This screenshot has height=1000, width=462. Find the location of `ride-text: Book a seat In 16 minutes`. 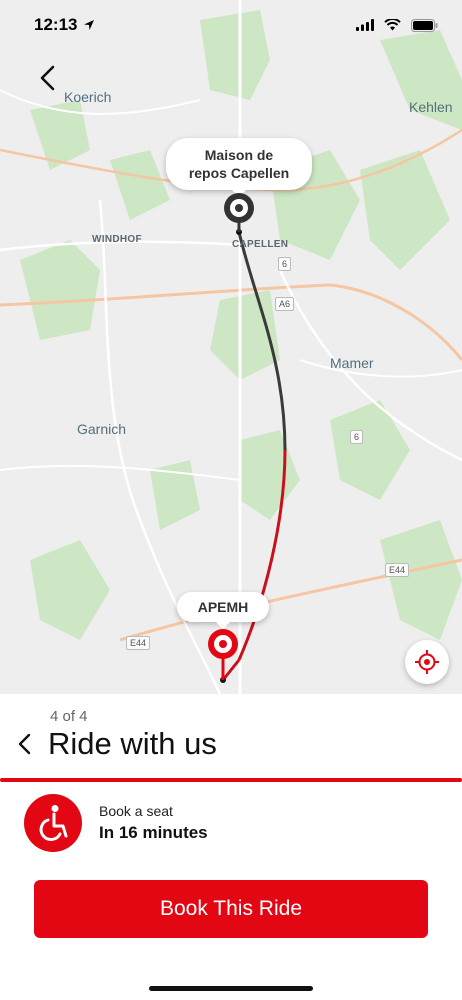

ride-text: Book a seat In 16 minutes is located at coordinates (153, 823).